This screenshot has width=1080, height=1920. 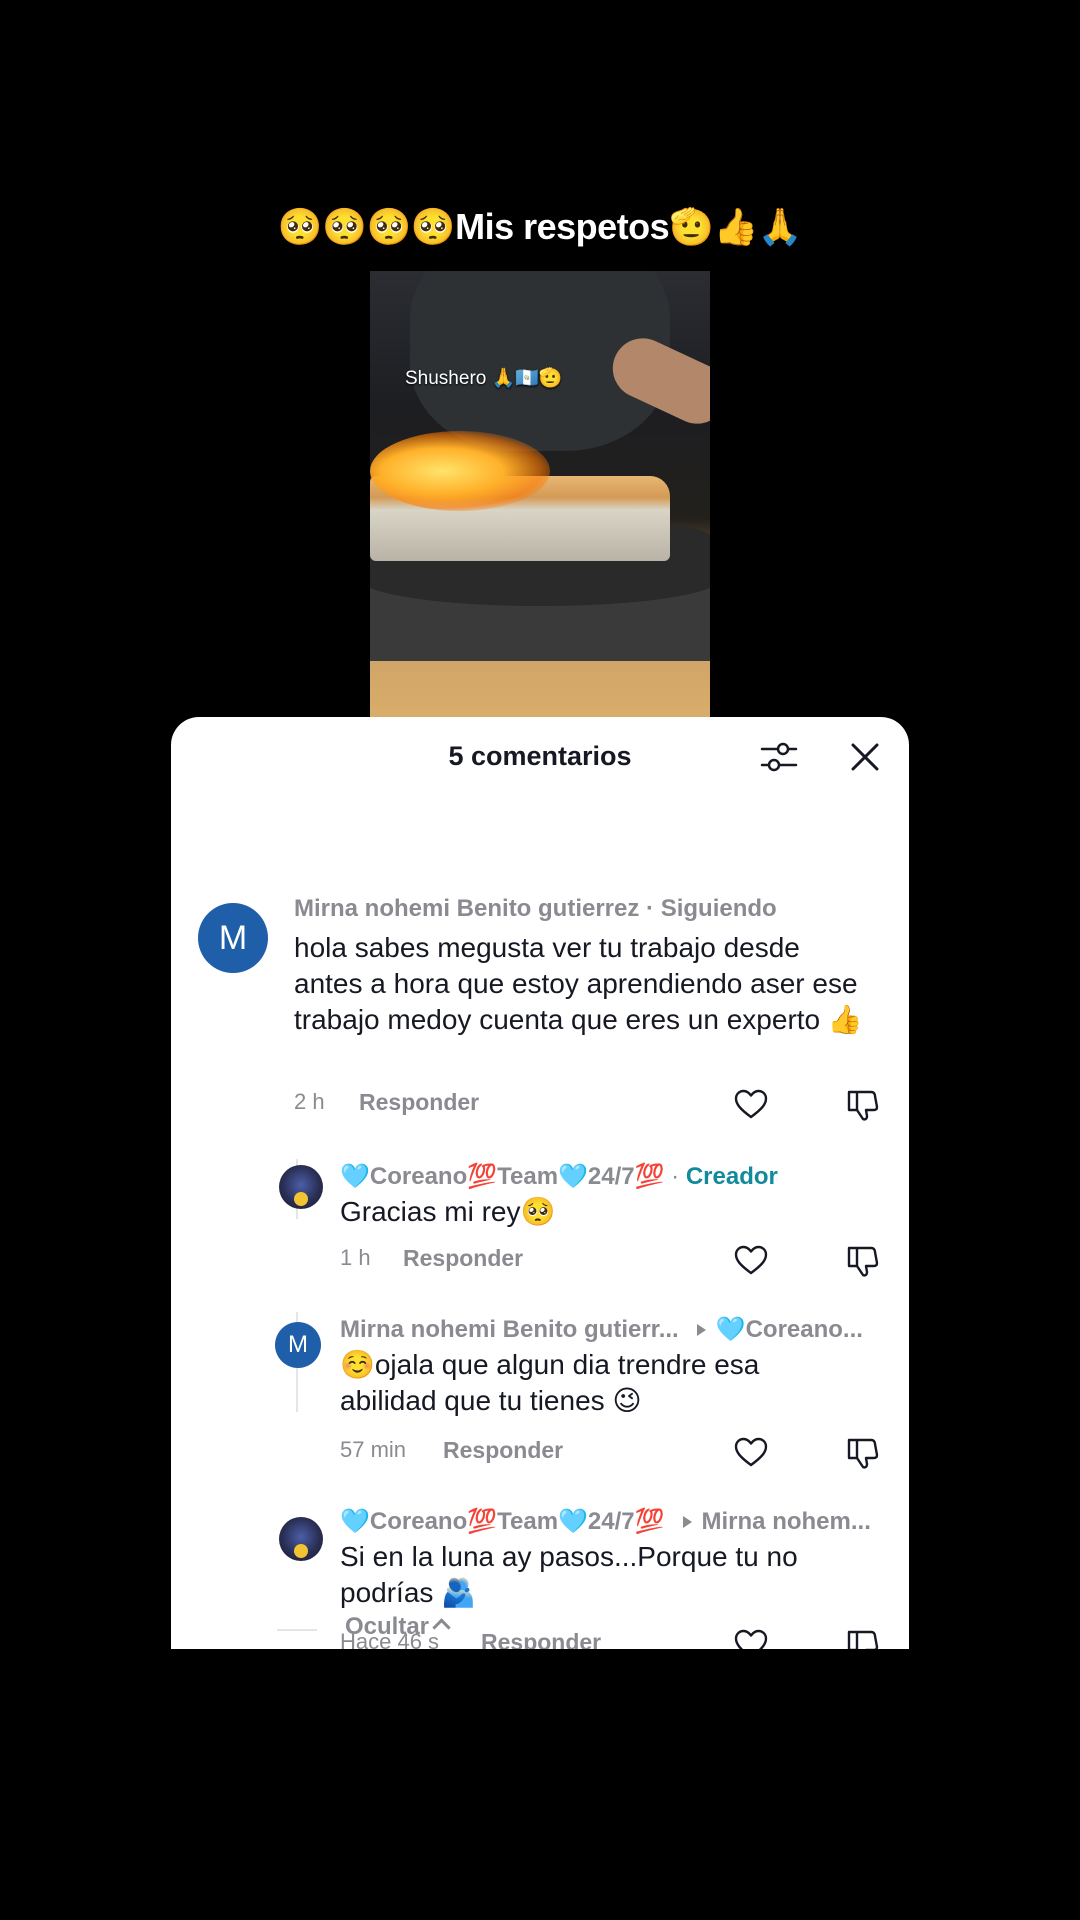 I want to click on comment-text: Gracias mi rey🥺, so click(x=448, y=1211).